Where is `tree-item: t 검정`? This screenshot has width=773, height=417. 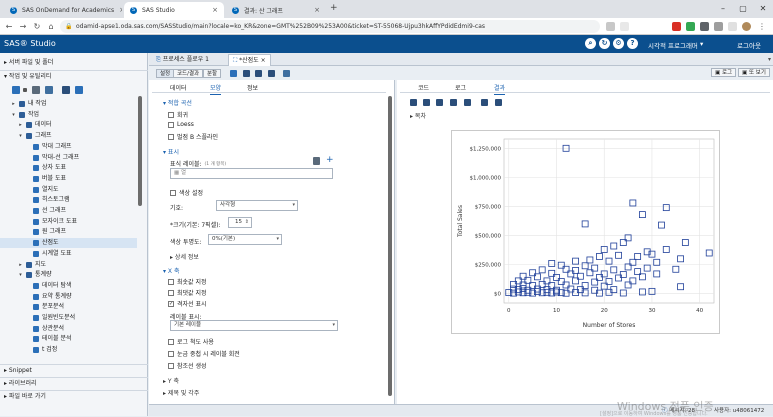 tree-item: t 검정 is located at coordinates (68, 350).